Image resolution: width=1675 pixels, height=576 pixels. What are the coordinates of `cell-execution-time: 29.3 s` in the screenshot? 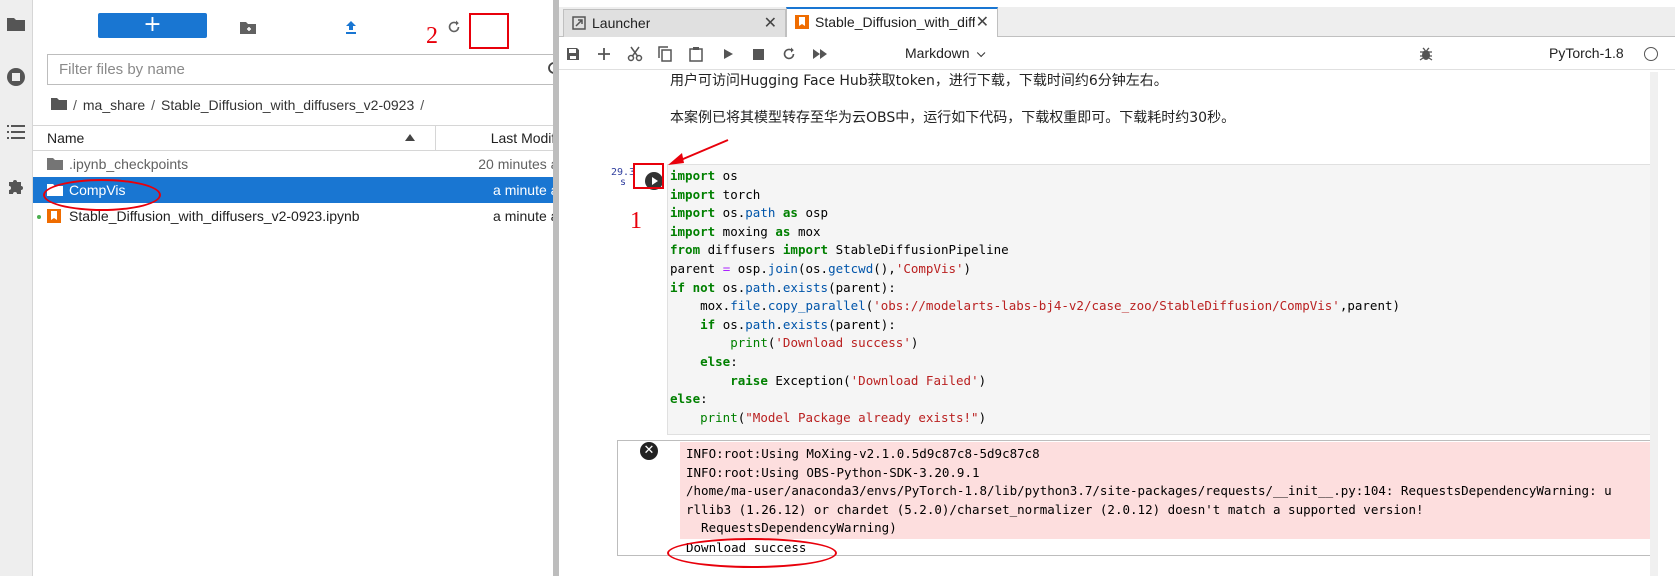 It's located at (623, 177).